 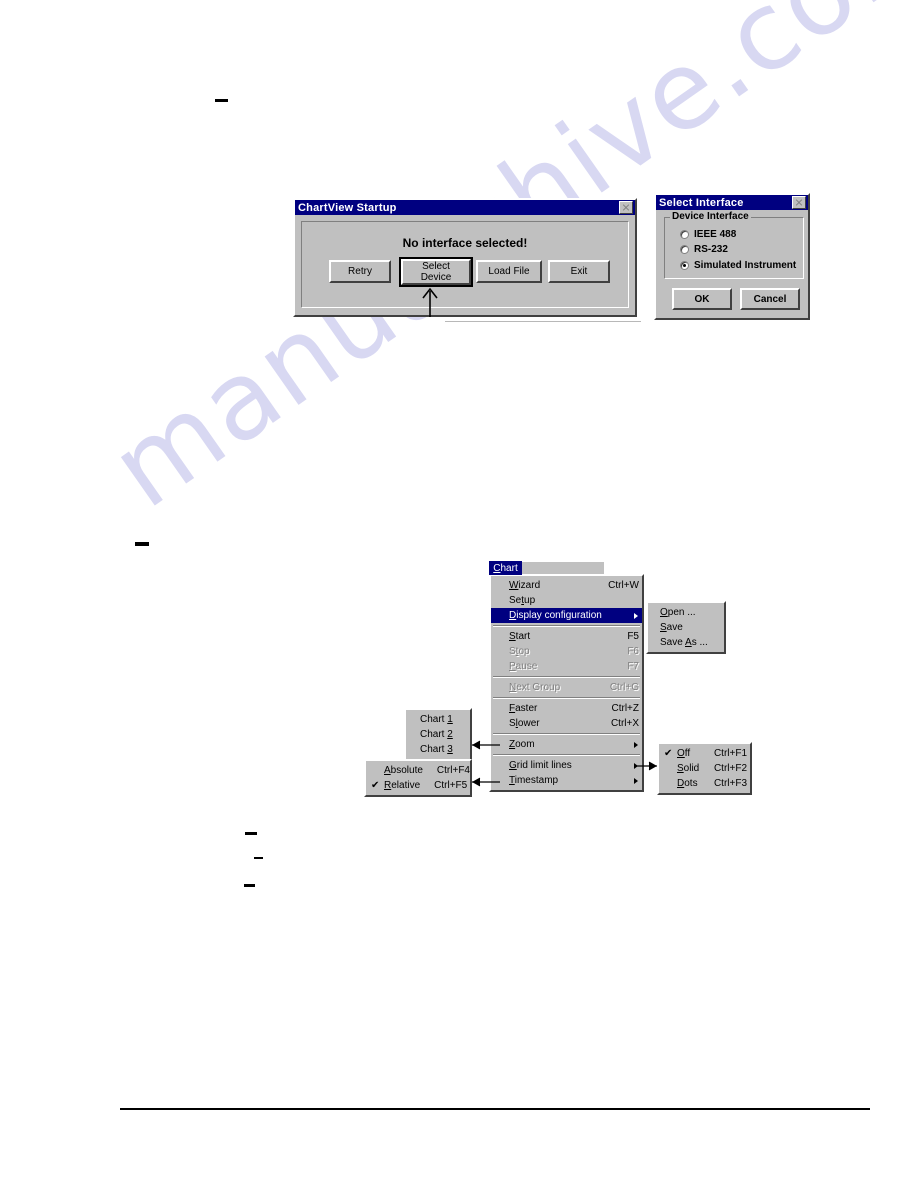 I want to click on startup-message: No interface selected!, so click(x=465, y=243).